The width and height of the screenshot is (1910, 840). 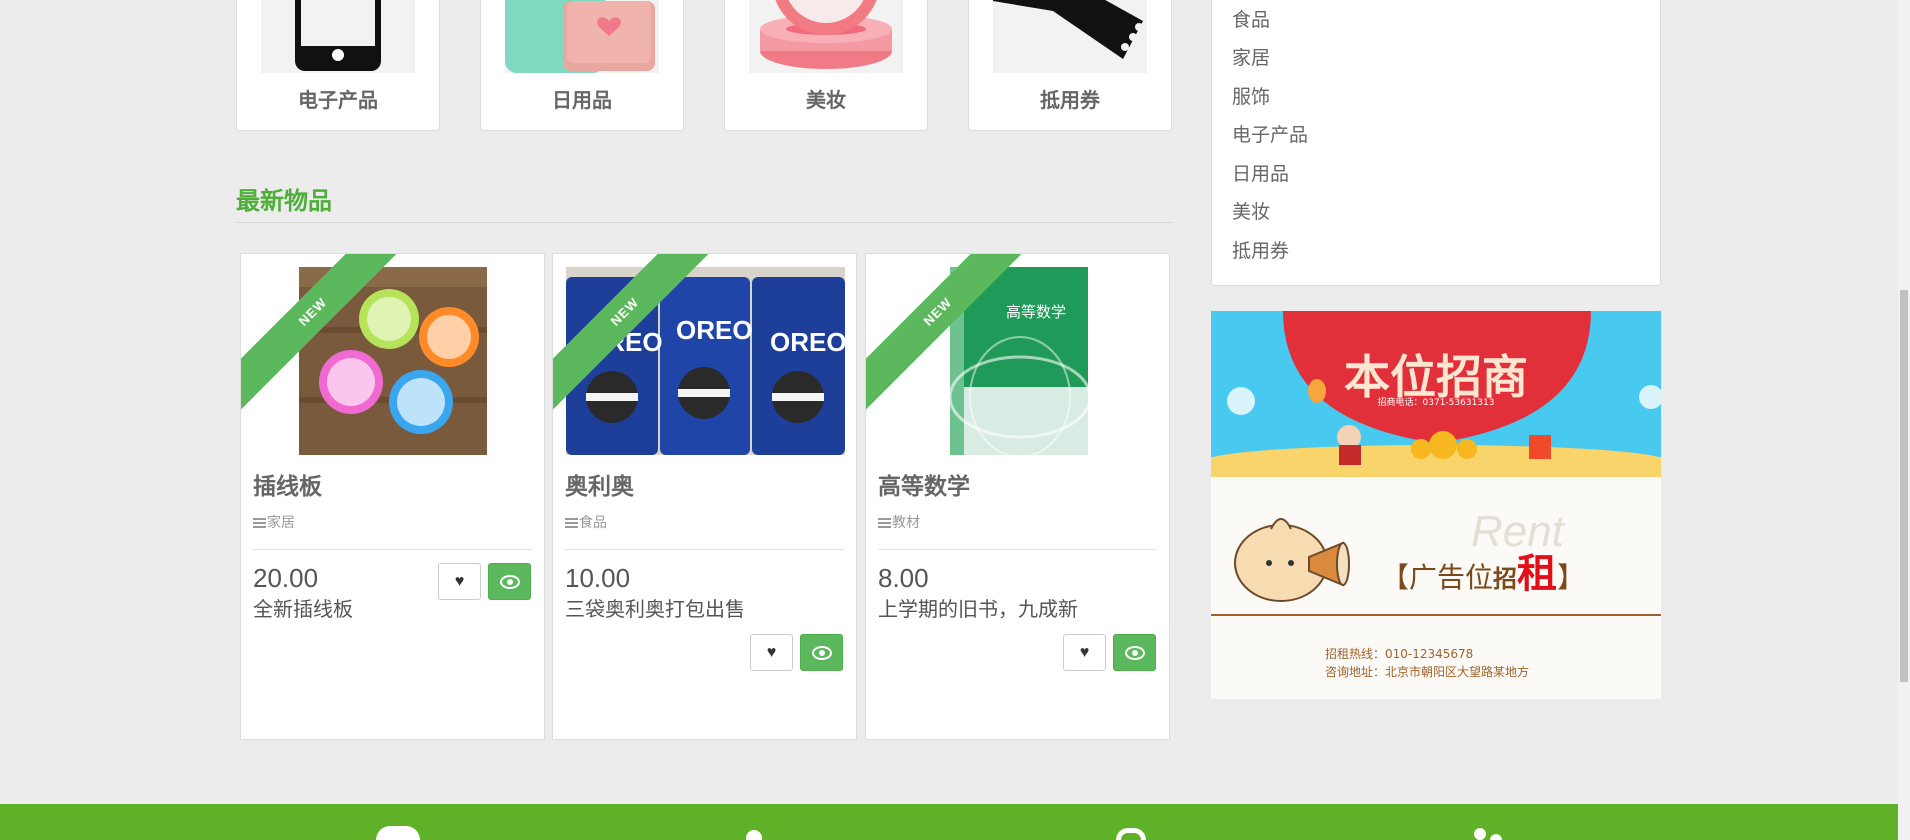 What do you see at coordinates (1270, 133) in the screenshot?
I see `sidebar-item-electronics: 电子产品` at bounding box center [1270, 133].